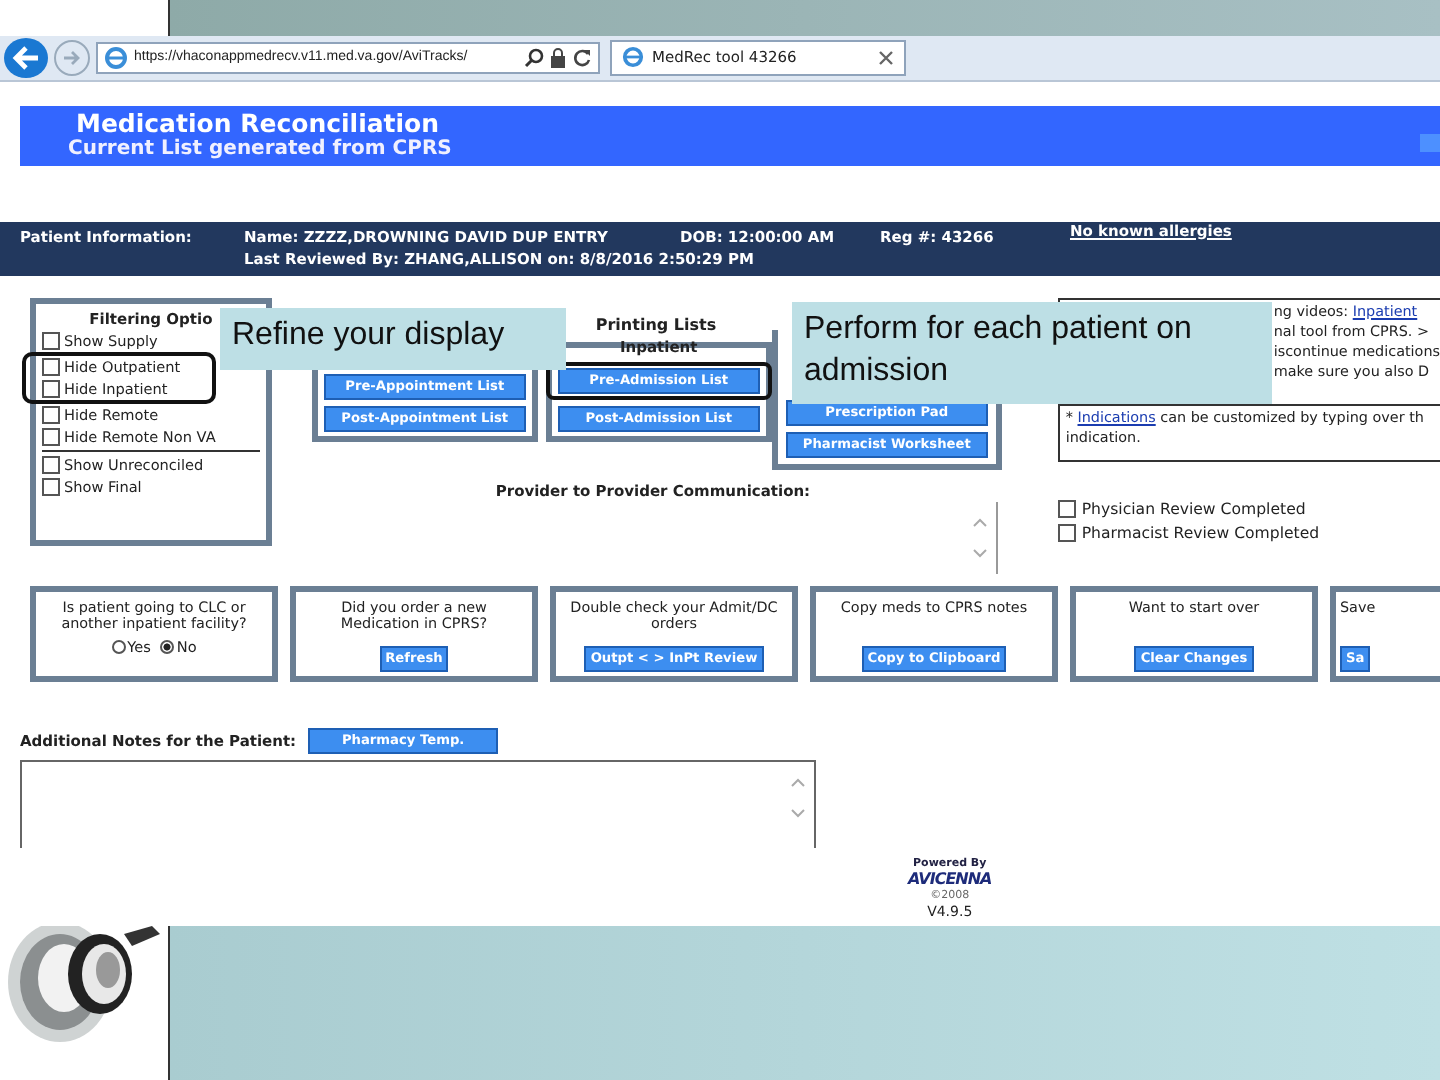 This screenshot has height=1080, width=1440. Describe the element at coordinates (418, 803) in the screenshot. I see `notes-field` at that location.